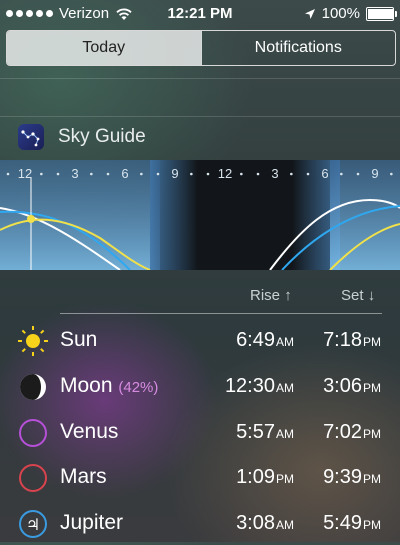 This screenshot has height=545, width=400. Describe the element at coordinates (352, 432) in the screenshot. I see `set-time: 7:02PM` at that location.